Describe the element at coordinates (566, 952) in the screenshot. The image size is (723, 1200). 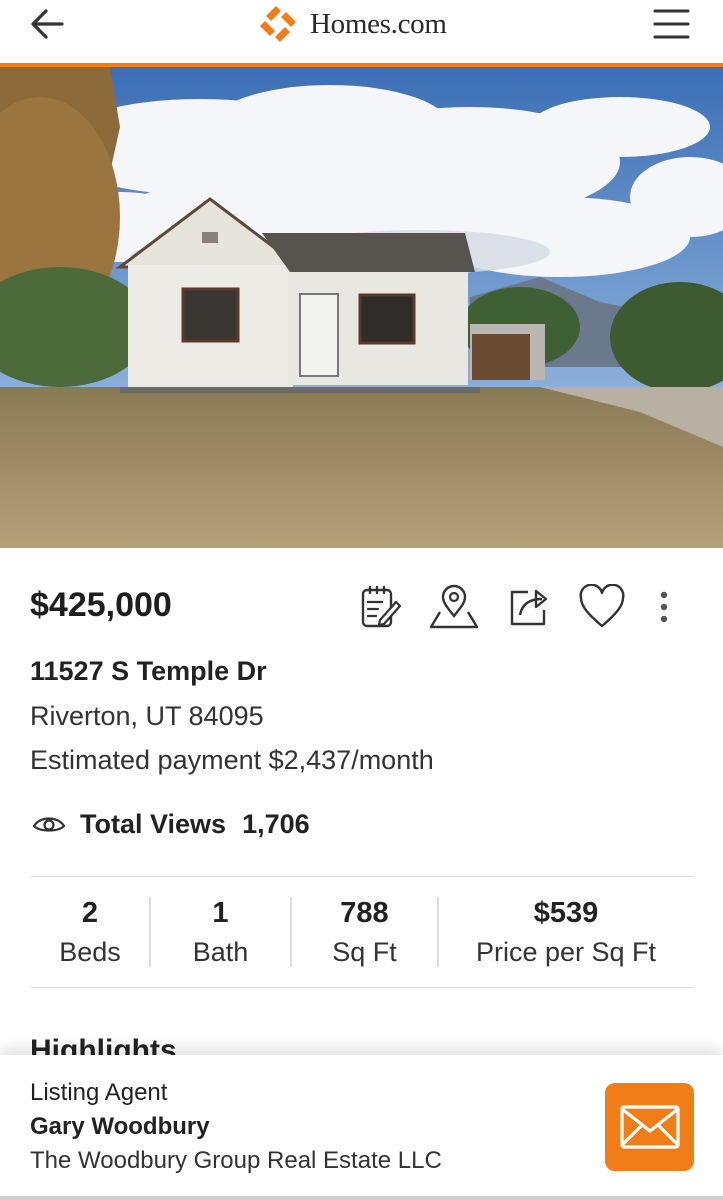
I see `stat-label: Price per Sq Ft` at that location.